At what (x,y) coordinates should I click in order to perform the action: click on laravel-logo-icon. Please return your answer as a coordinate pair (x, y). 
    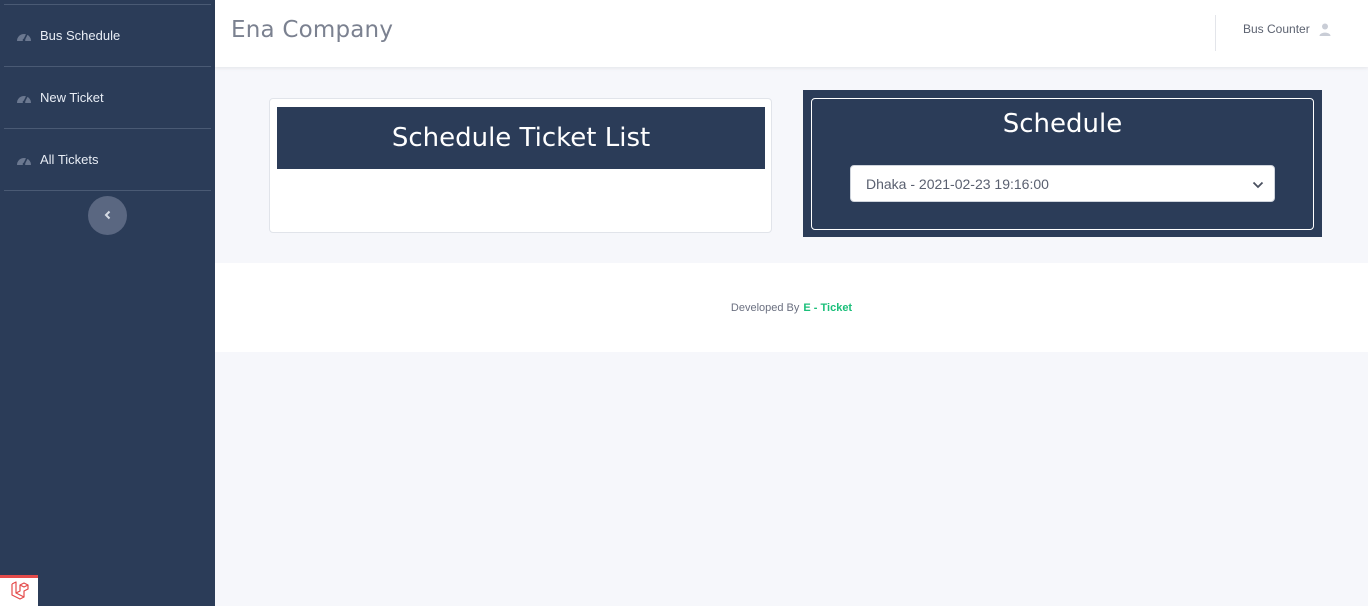
    Looking at the image, I should click on (19, 592).